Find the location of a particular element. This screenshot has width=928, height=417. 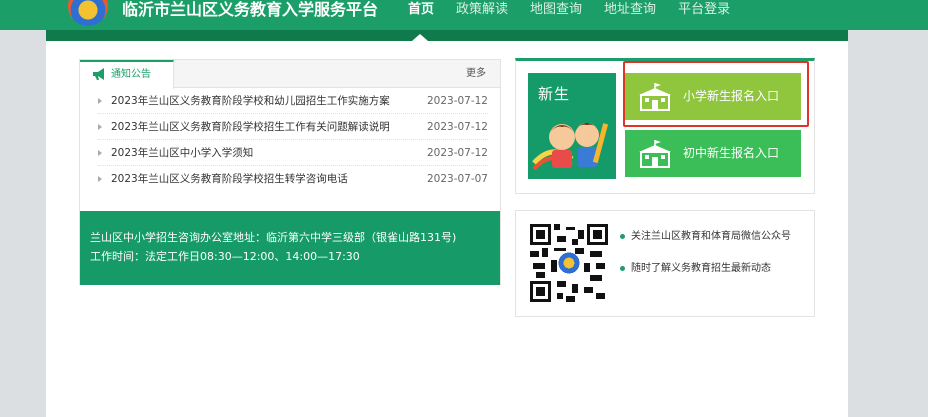

tab-notices: 通知公告 is located at coordinates (127, 74).